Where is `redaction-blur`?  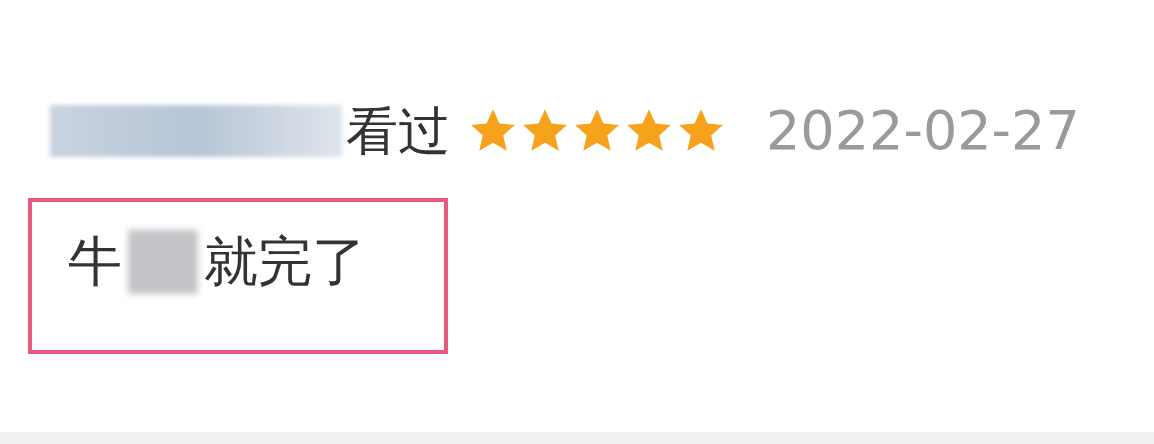 redaction-blur is located at coordinates (163, 262).